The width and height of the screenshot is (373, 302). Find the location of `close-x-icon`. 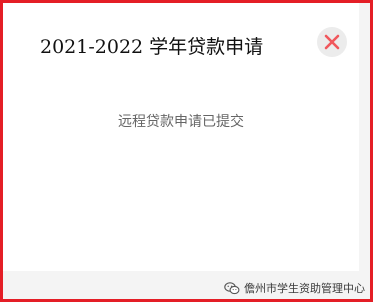

close-x-icon is located at coordinates (332, 42).